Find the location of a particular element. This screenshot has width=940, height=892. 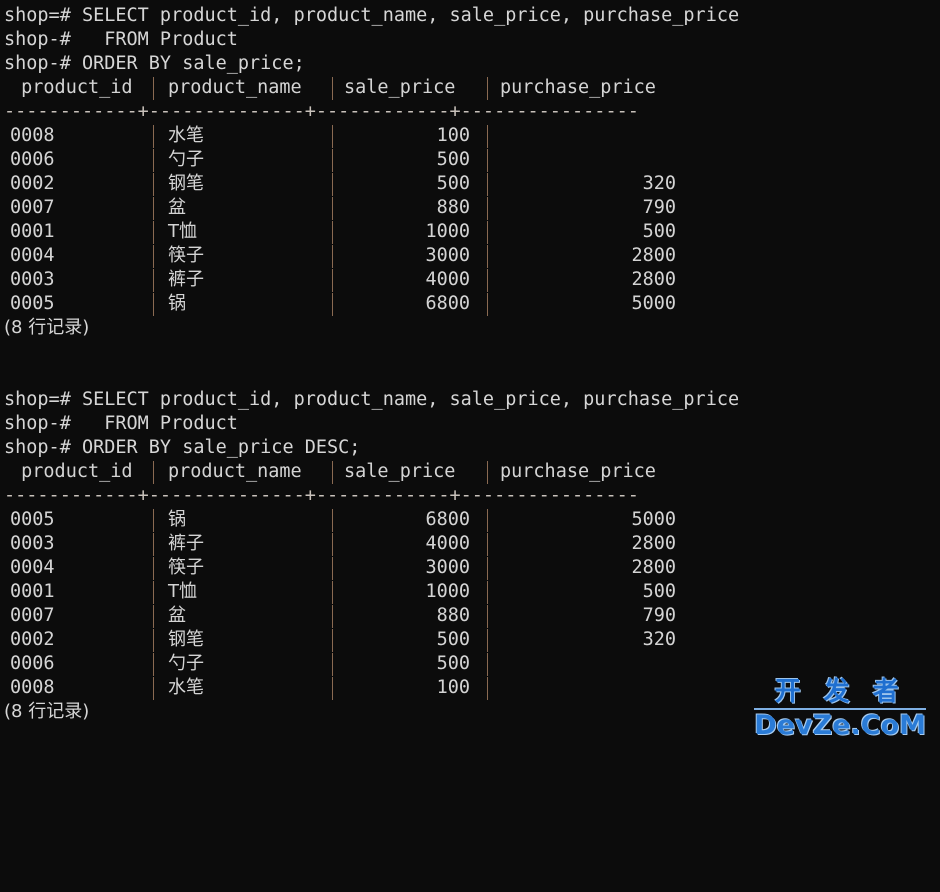

cell-product-name: 勺子 is located at coordinates (186, 159).